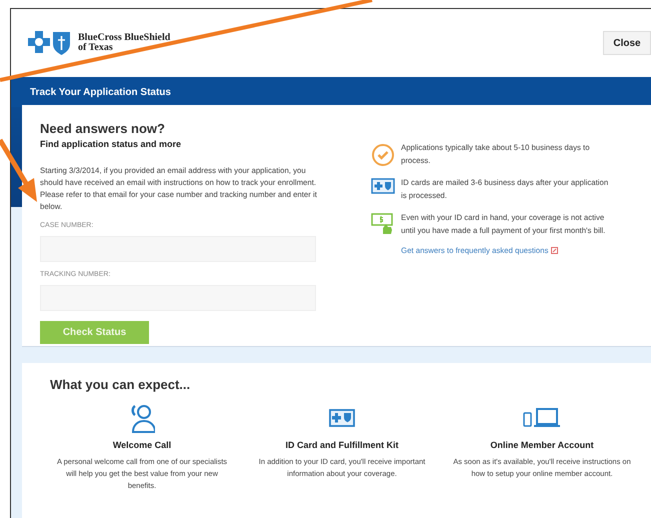 The image size is (651, 518). What do you see at coordinates (554, 250) in the screenshot?
I see `external-link-icon` at bounding box center [554, 250].